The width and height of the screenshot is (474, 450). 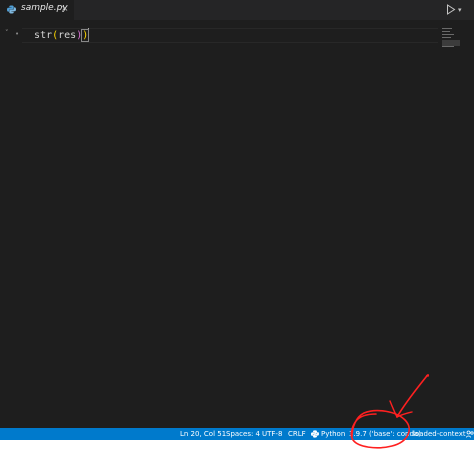 I want to click on tab-bar: sample.py × ▾, so click(x=237, y=10).